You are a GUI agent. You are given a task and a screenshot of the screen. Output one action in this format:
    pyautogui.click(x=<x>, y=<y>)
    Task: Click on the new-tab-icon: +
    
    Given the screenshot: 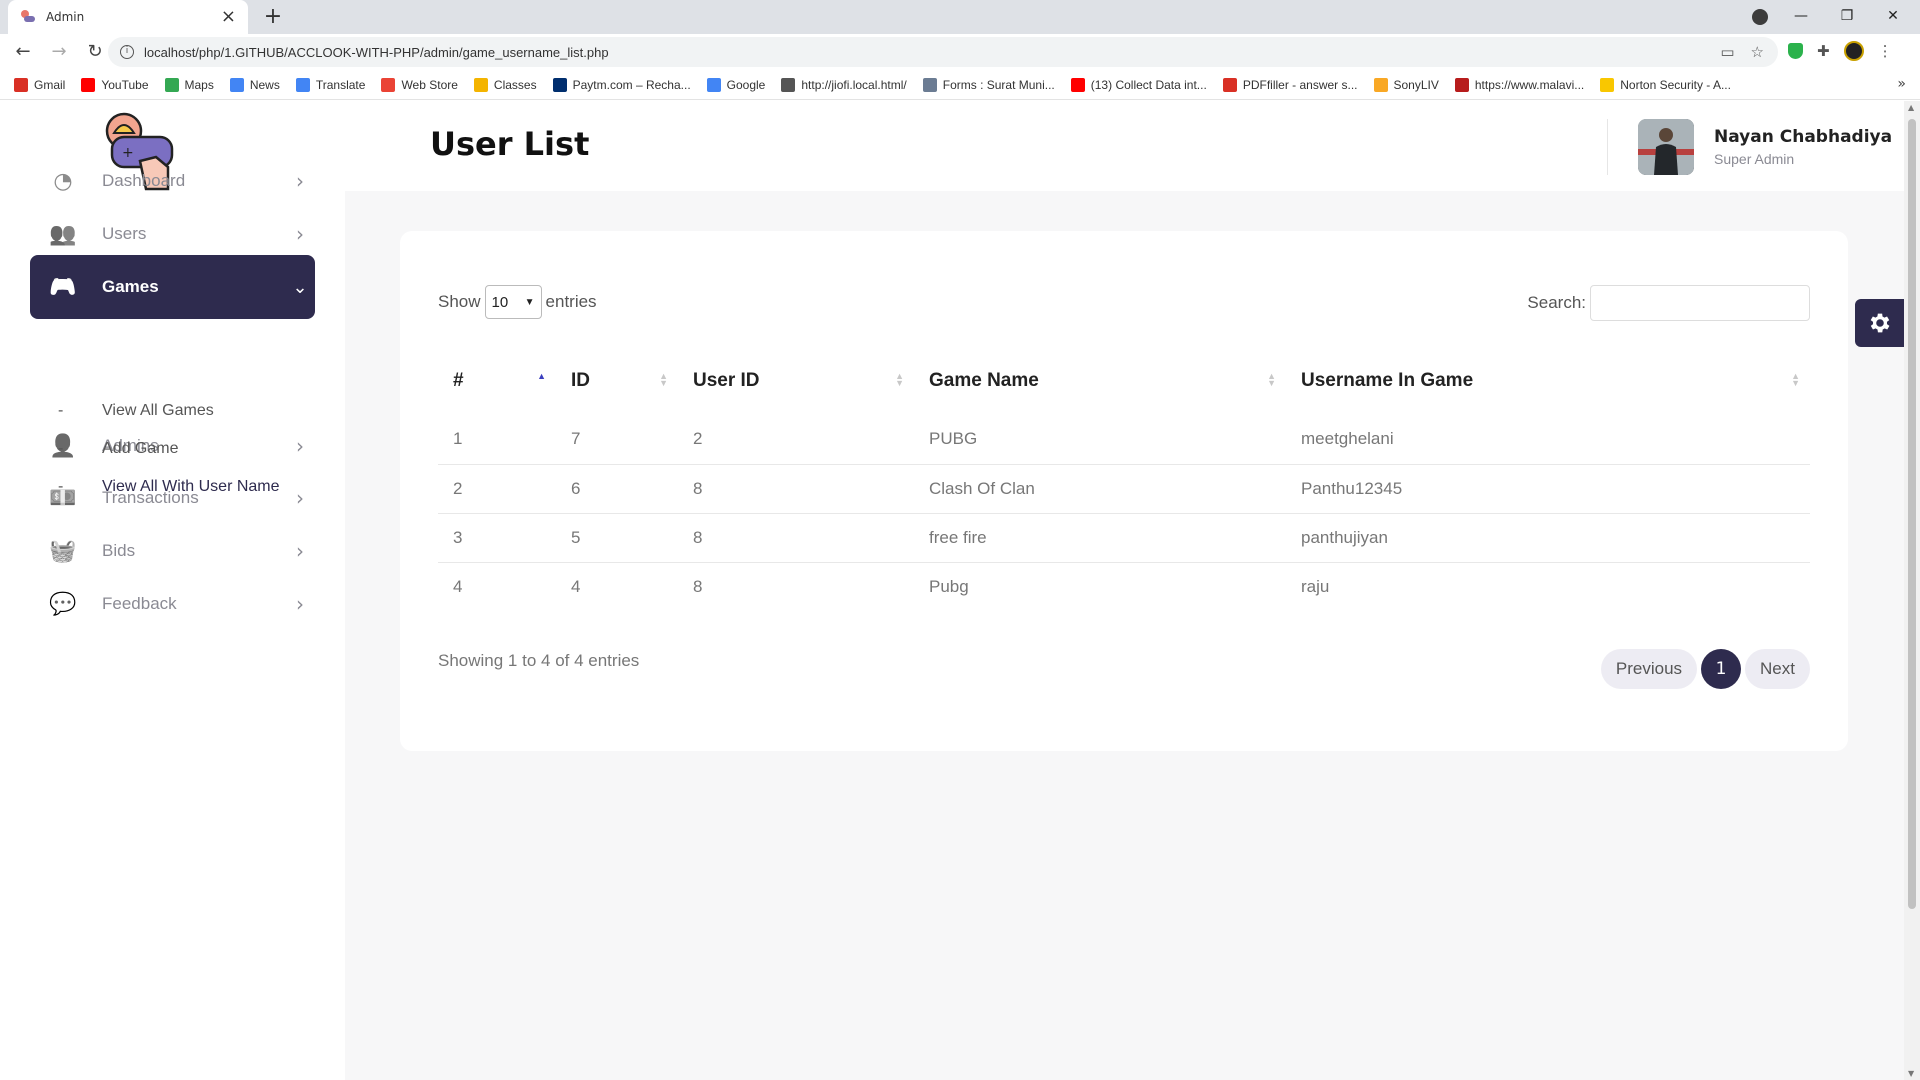 What is the action you would take?
    pyautogui.click(x=273, y=17)
    